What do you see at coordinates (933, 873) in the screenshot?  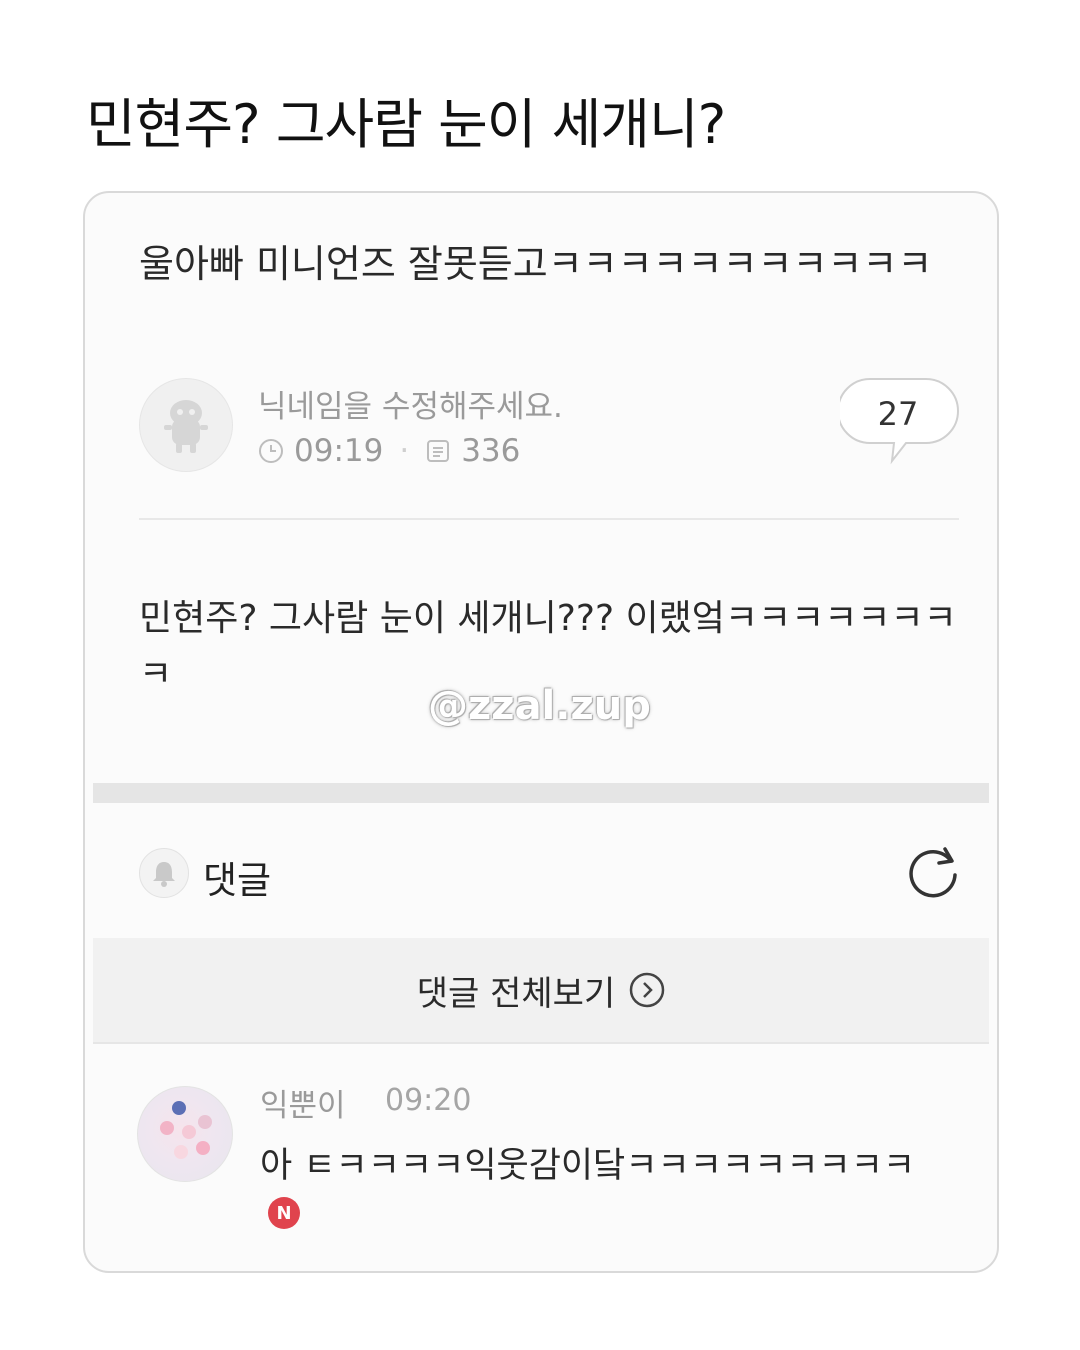 I see `refresh-icon` at bounding box center [933, 873].